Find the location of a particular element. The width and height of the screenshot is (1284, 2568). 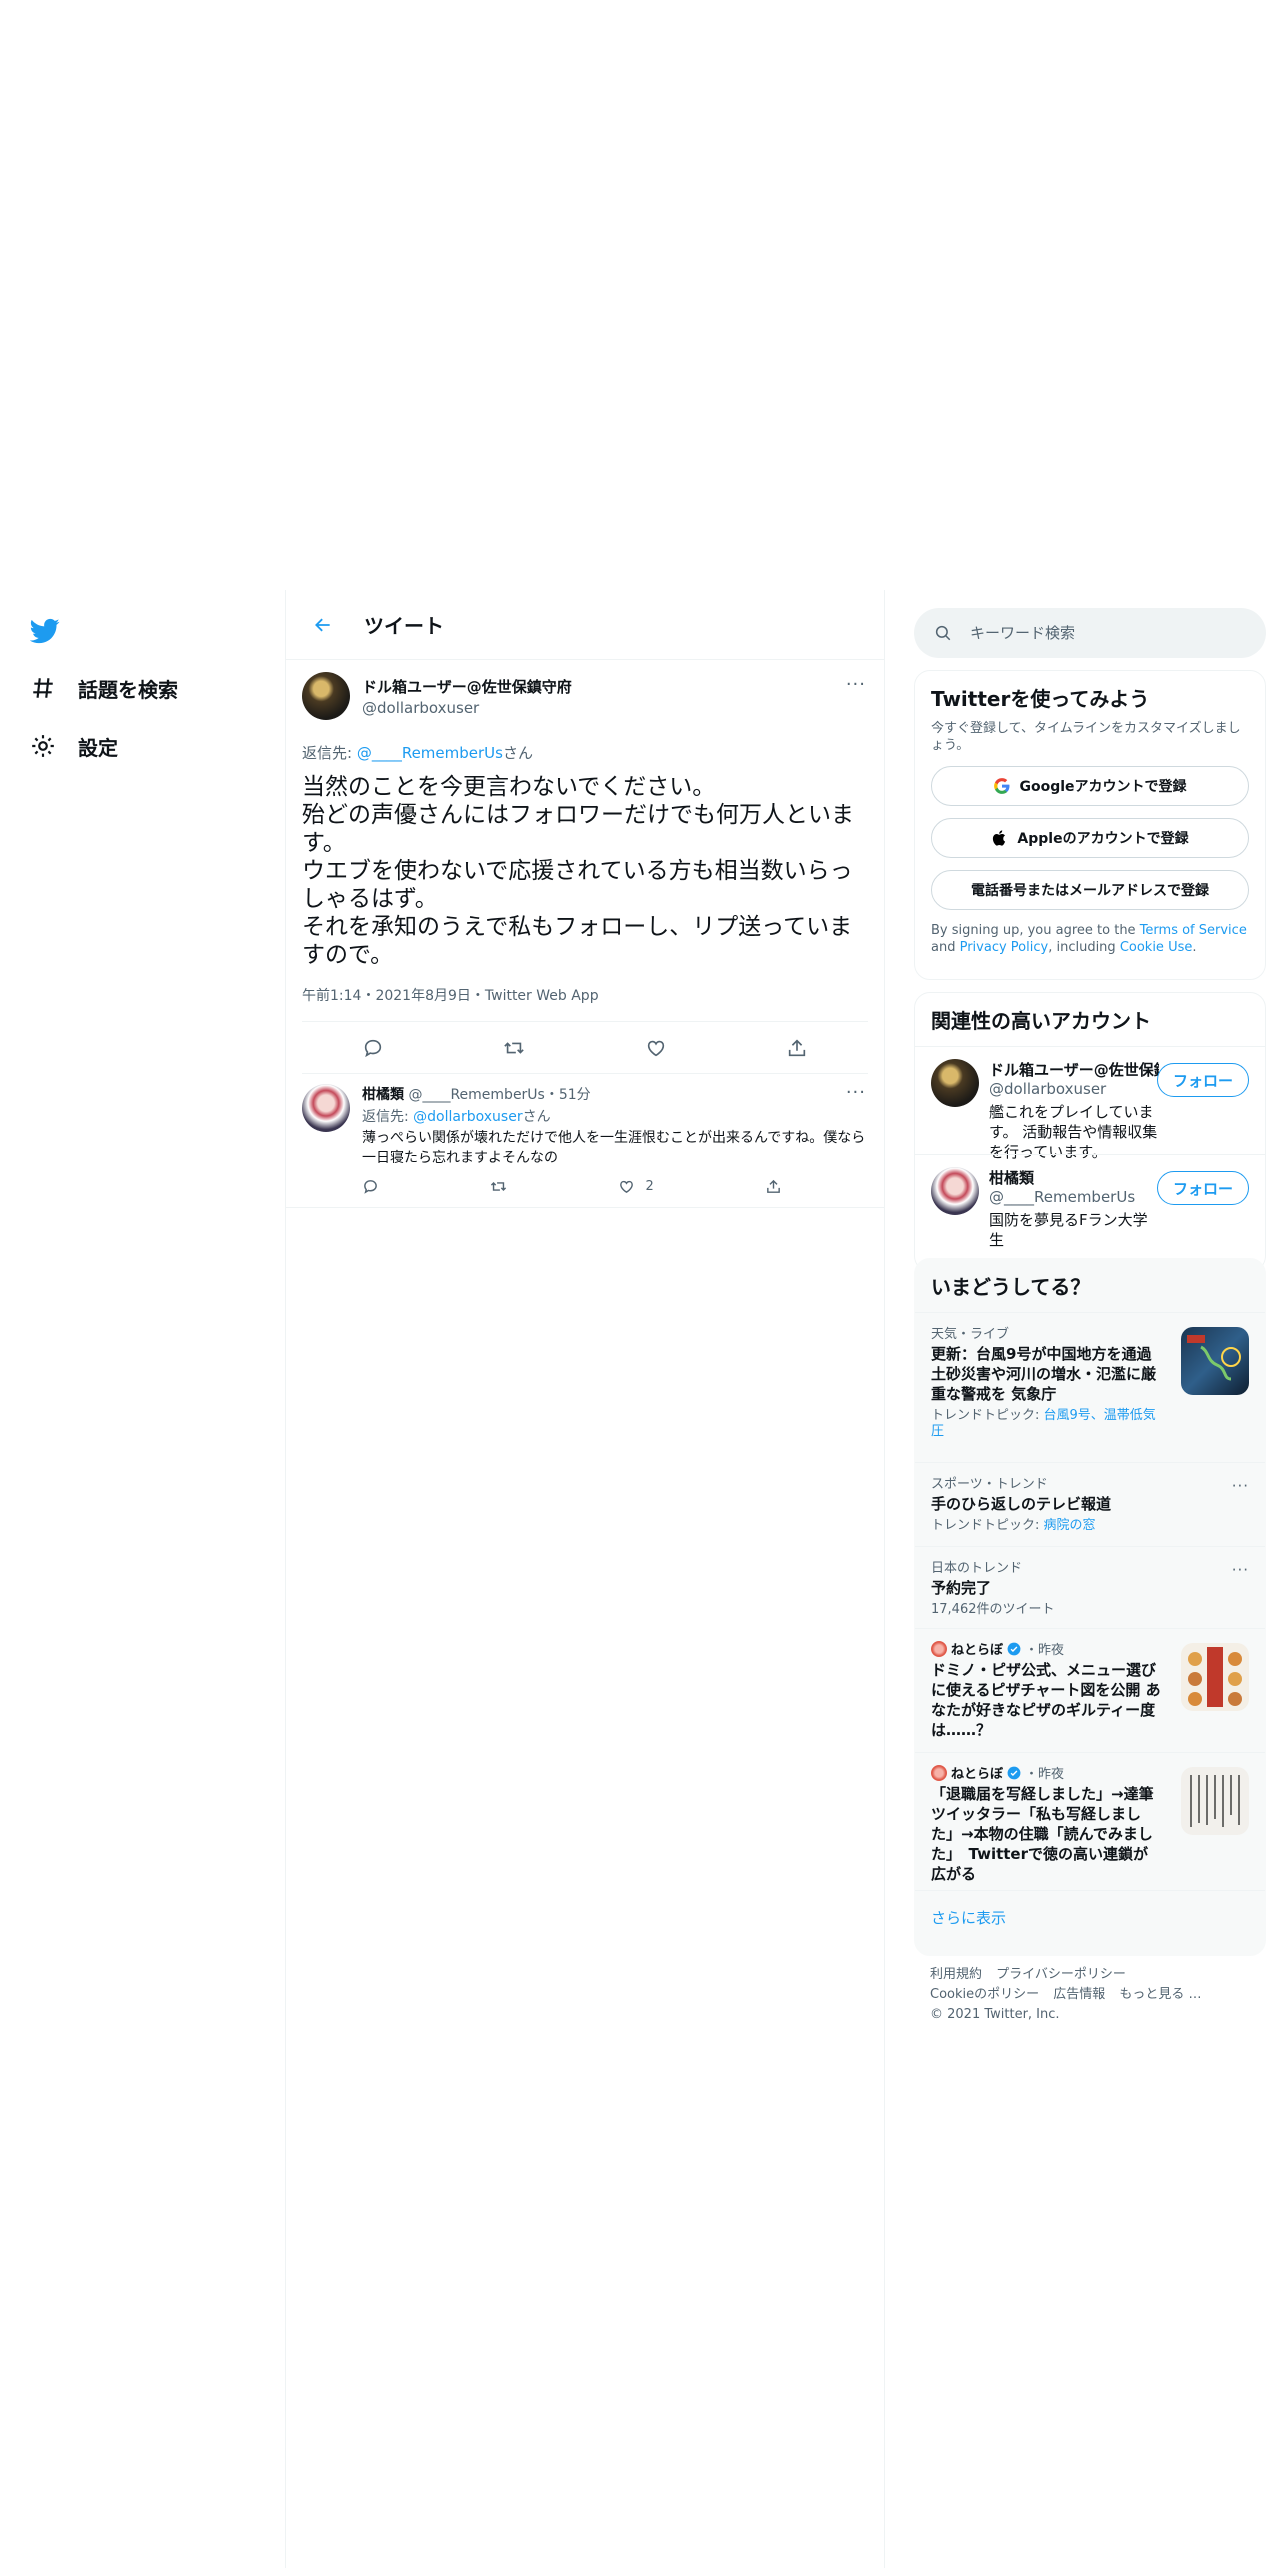

news-source-name: ねとらぼ is located at coordinates (977, 1650).